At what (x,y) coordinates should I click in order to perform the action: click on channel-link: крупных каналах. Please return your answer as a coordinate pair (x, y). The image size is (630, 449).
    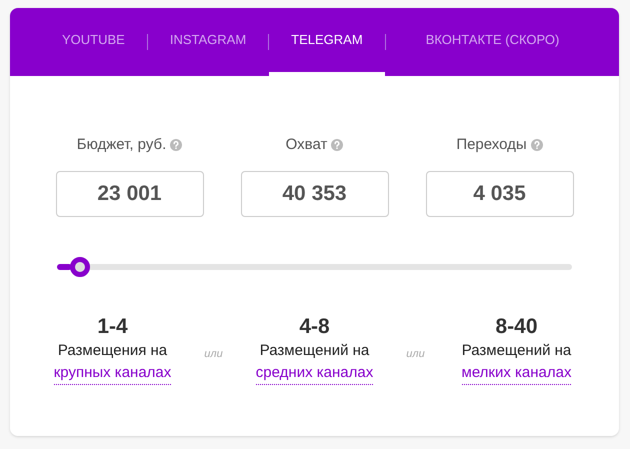
    Looking at the image, I should click on (113, 373).